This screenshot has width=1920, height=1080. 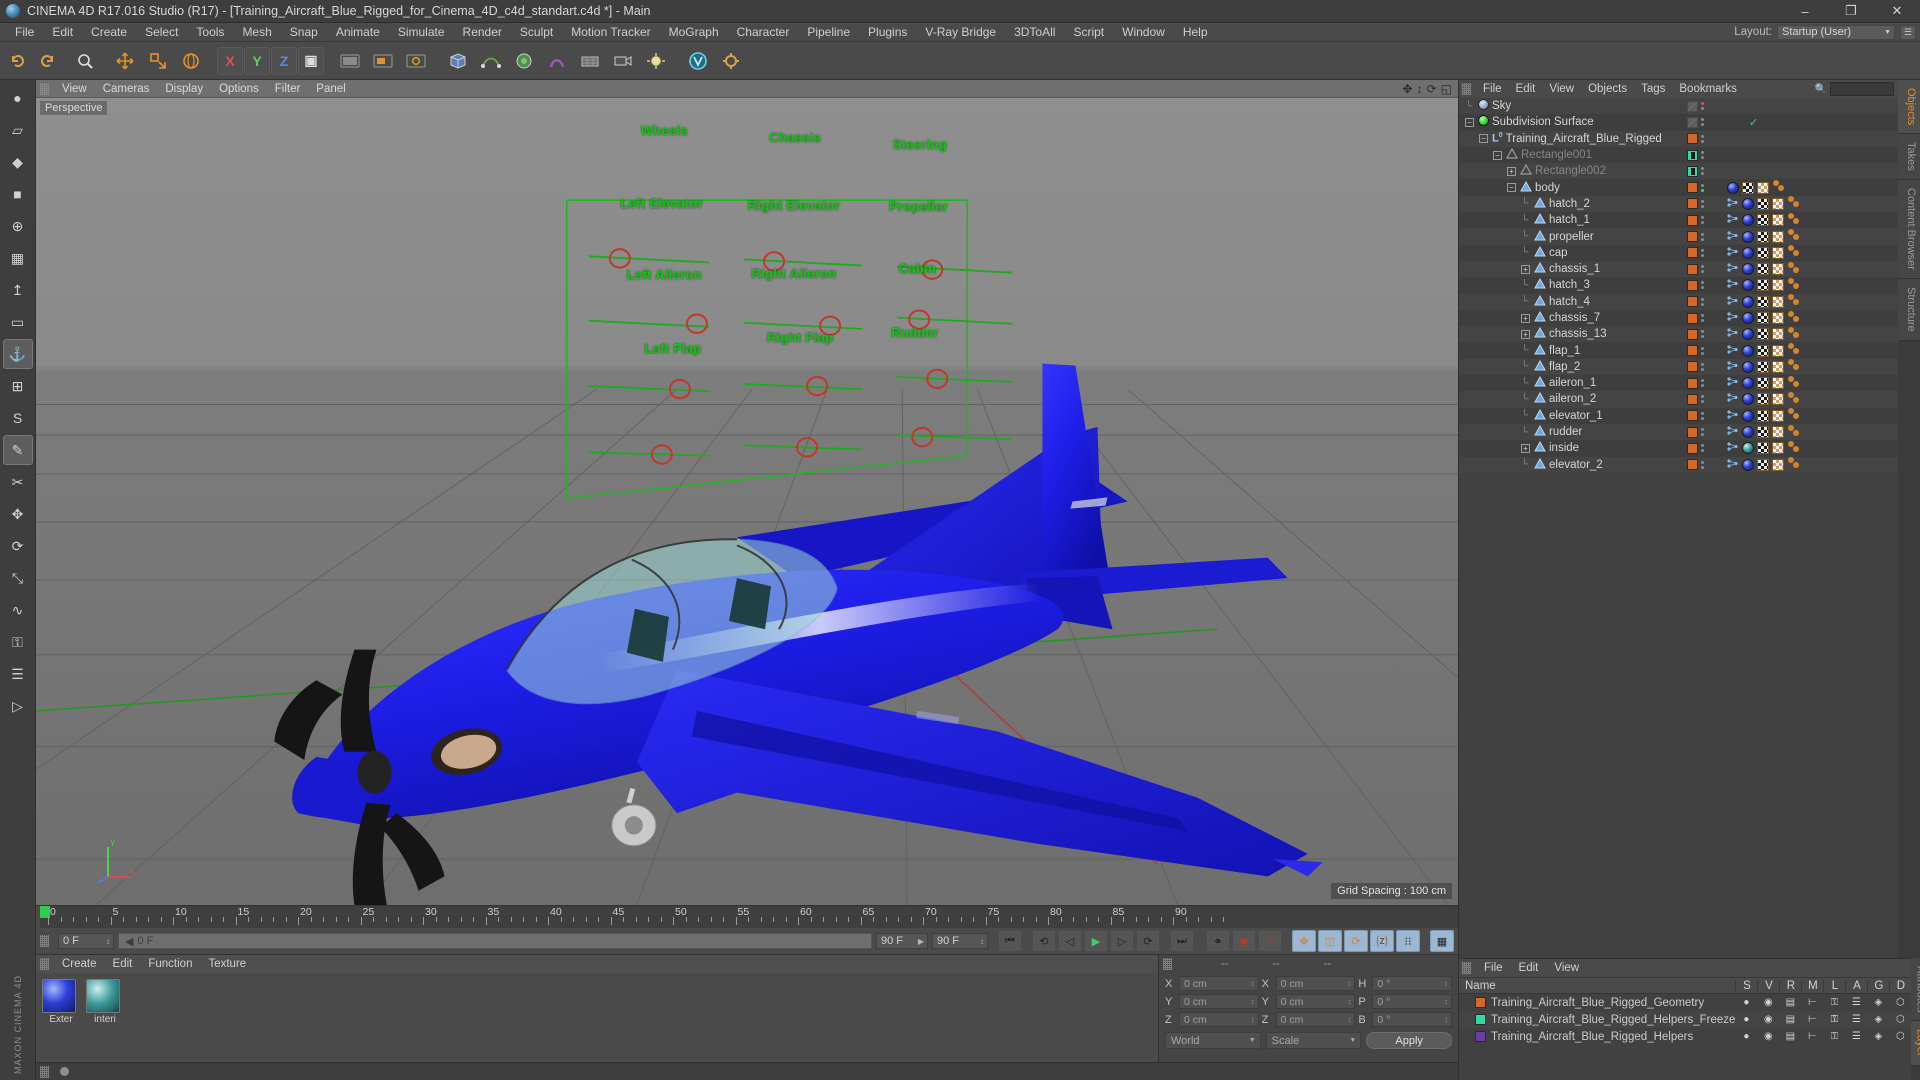 I want to click on menu-item-create: Create, so click(x=109, y=32).